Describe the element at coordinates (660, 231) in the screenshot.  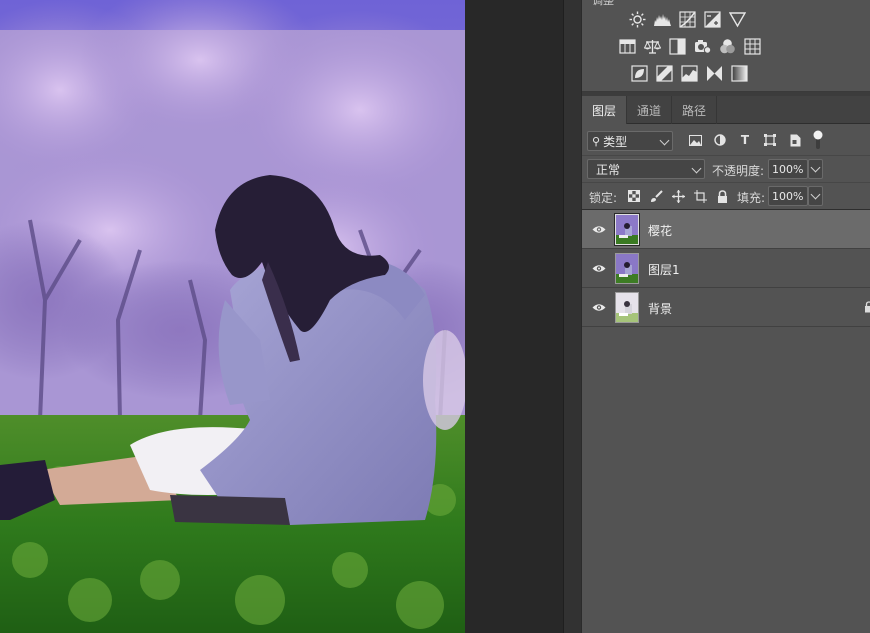
I see `layer-name: 樱花` at that location.